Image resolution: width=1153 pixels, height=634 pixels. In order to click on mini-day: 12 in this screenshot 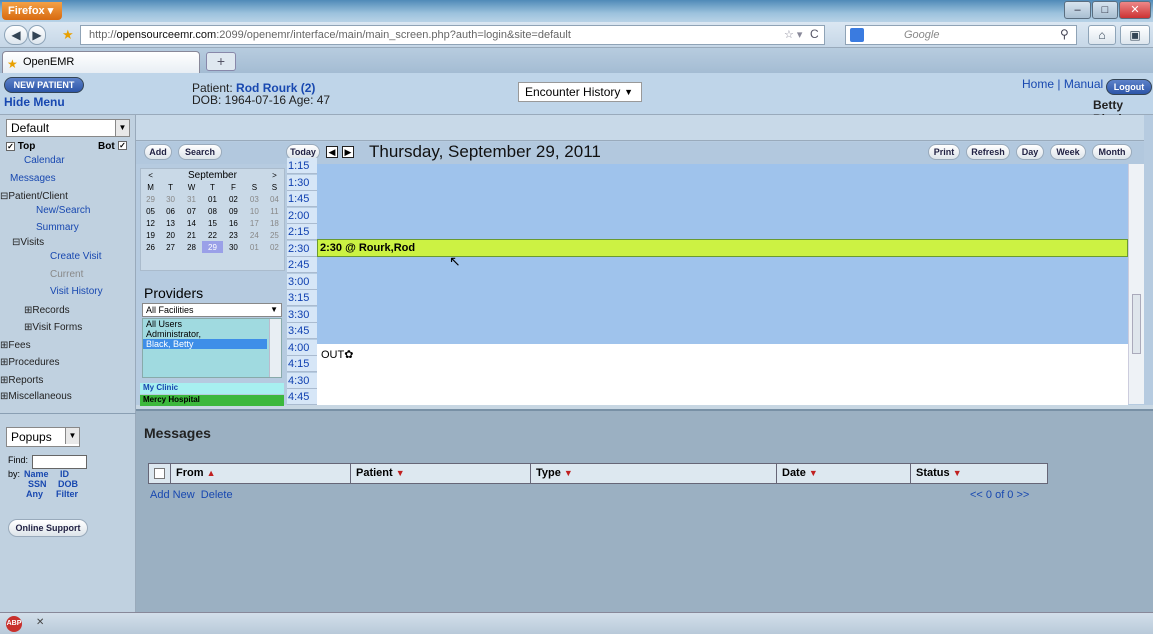, I will do `click(150, 223)`.